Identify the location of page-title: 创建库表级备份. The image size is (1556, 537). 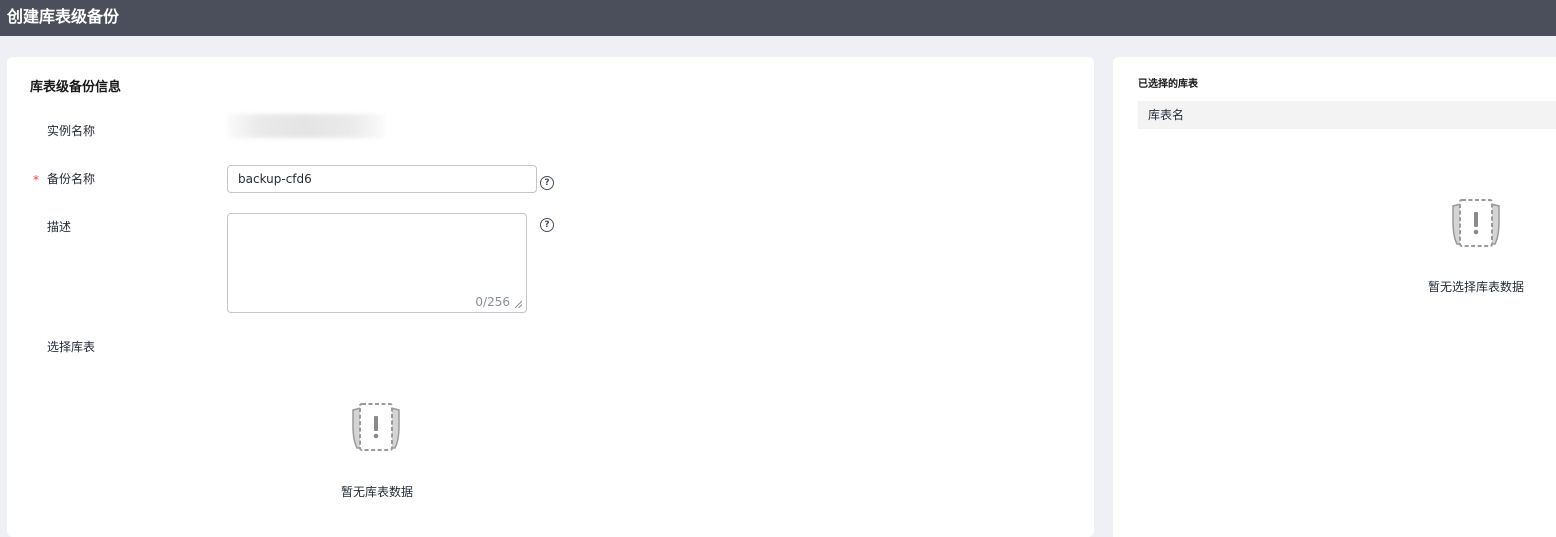
(63, 16).